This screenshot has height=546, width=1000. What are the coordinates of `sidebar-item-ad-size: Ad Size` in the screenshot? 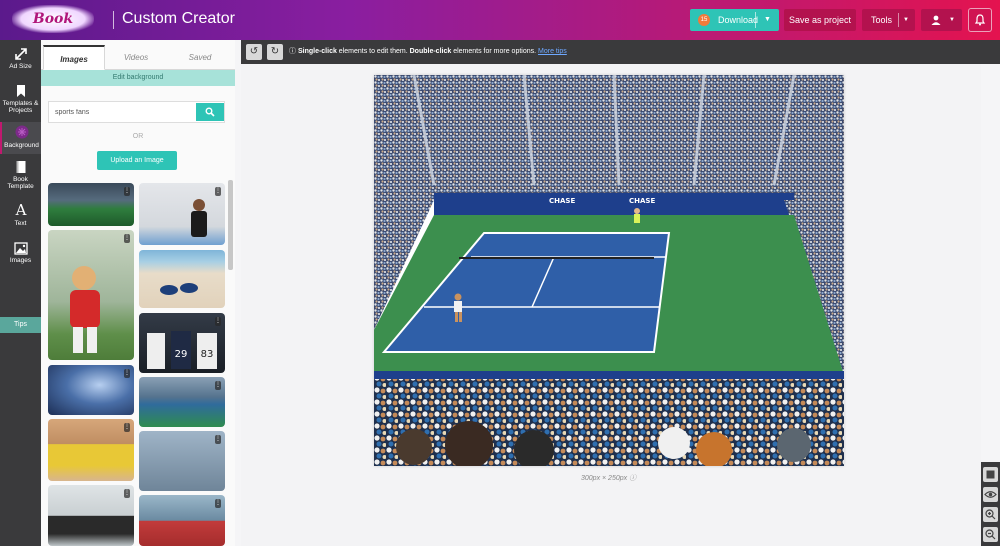 It's located at (20, 61).